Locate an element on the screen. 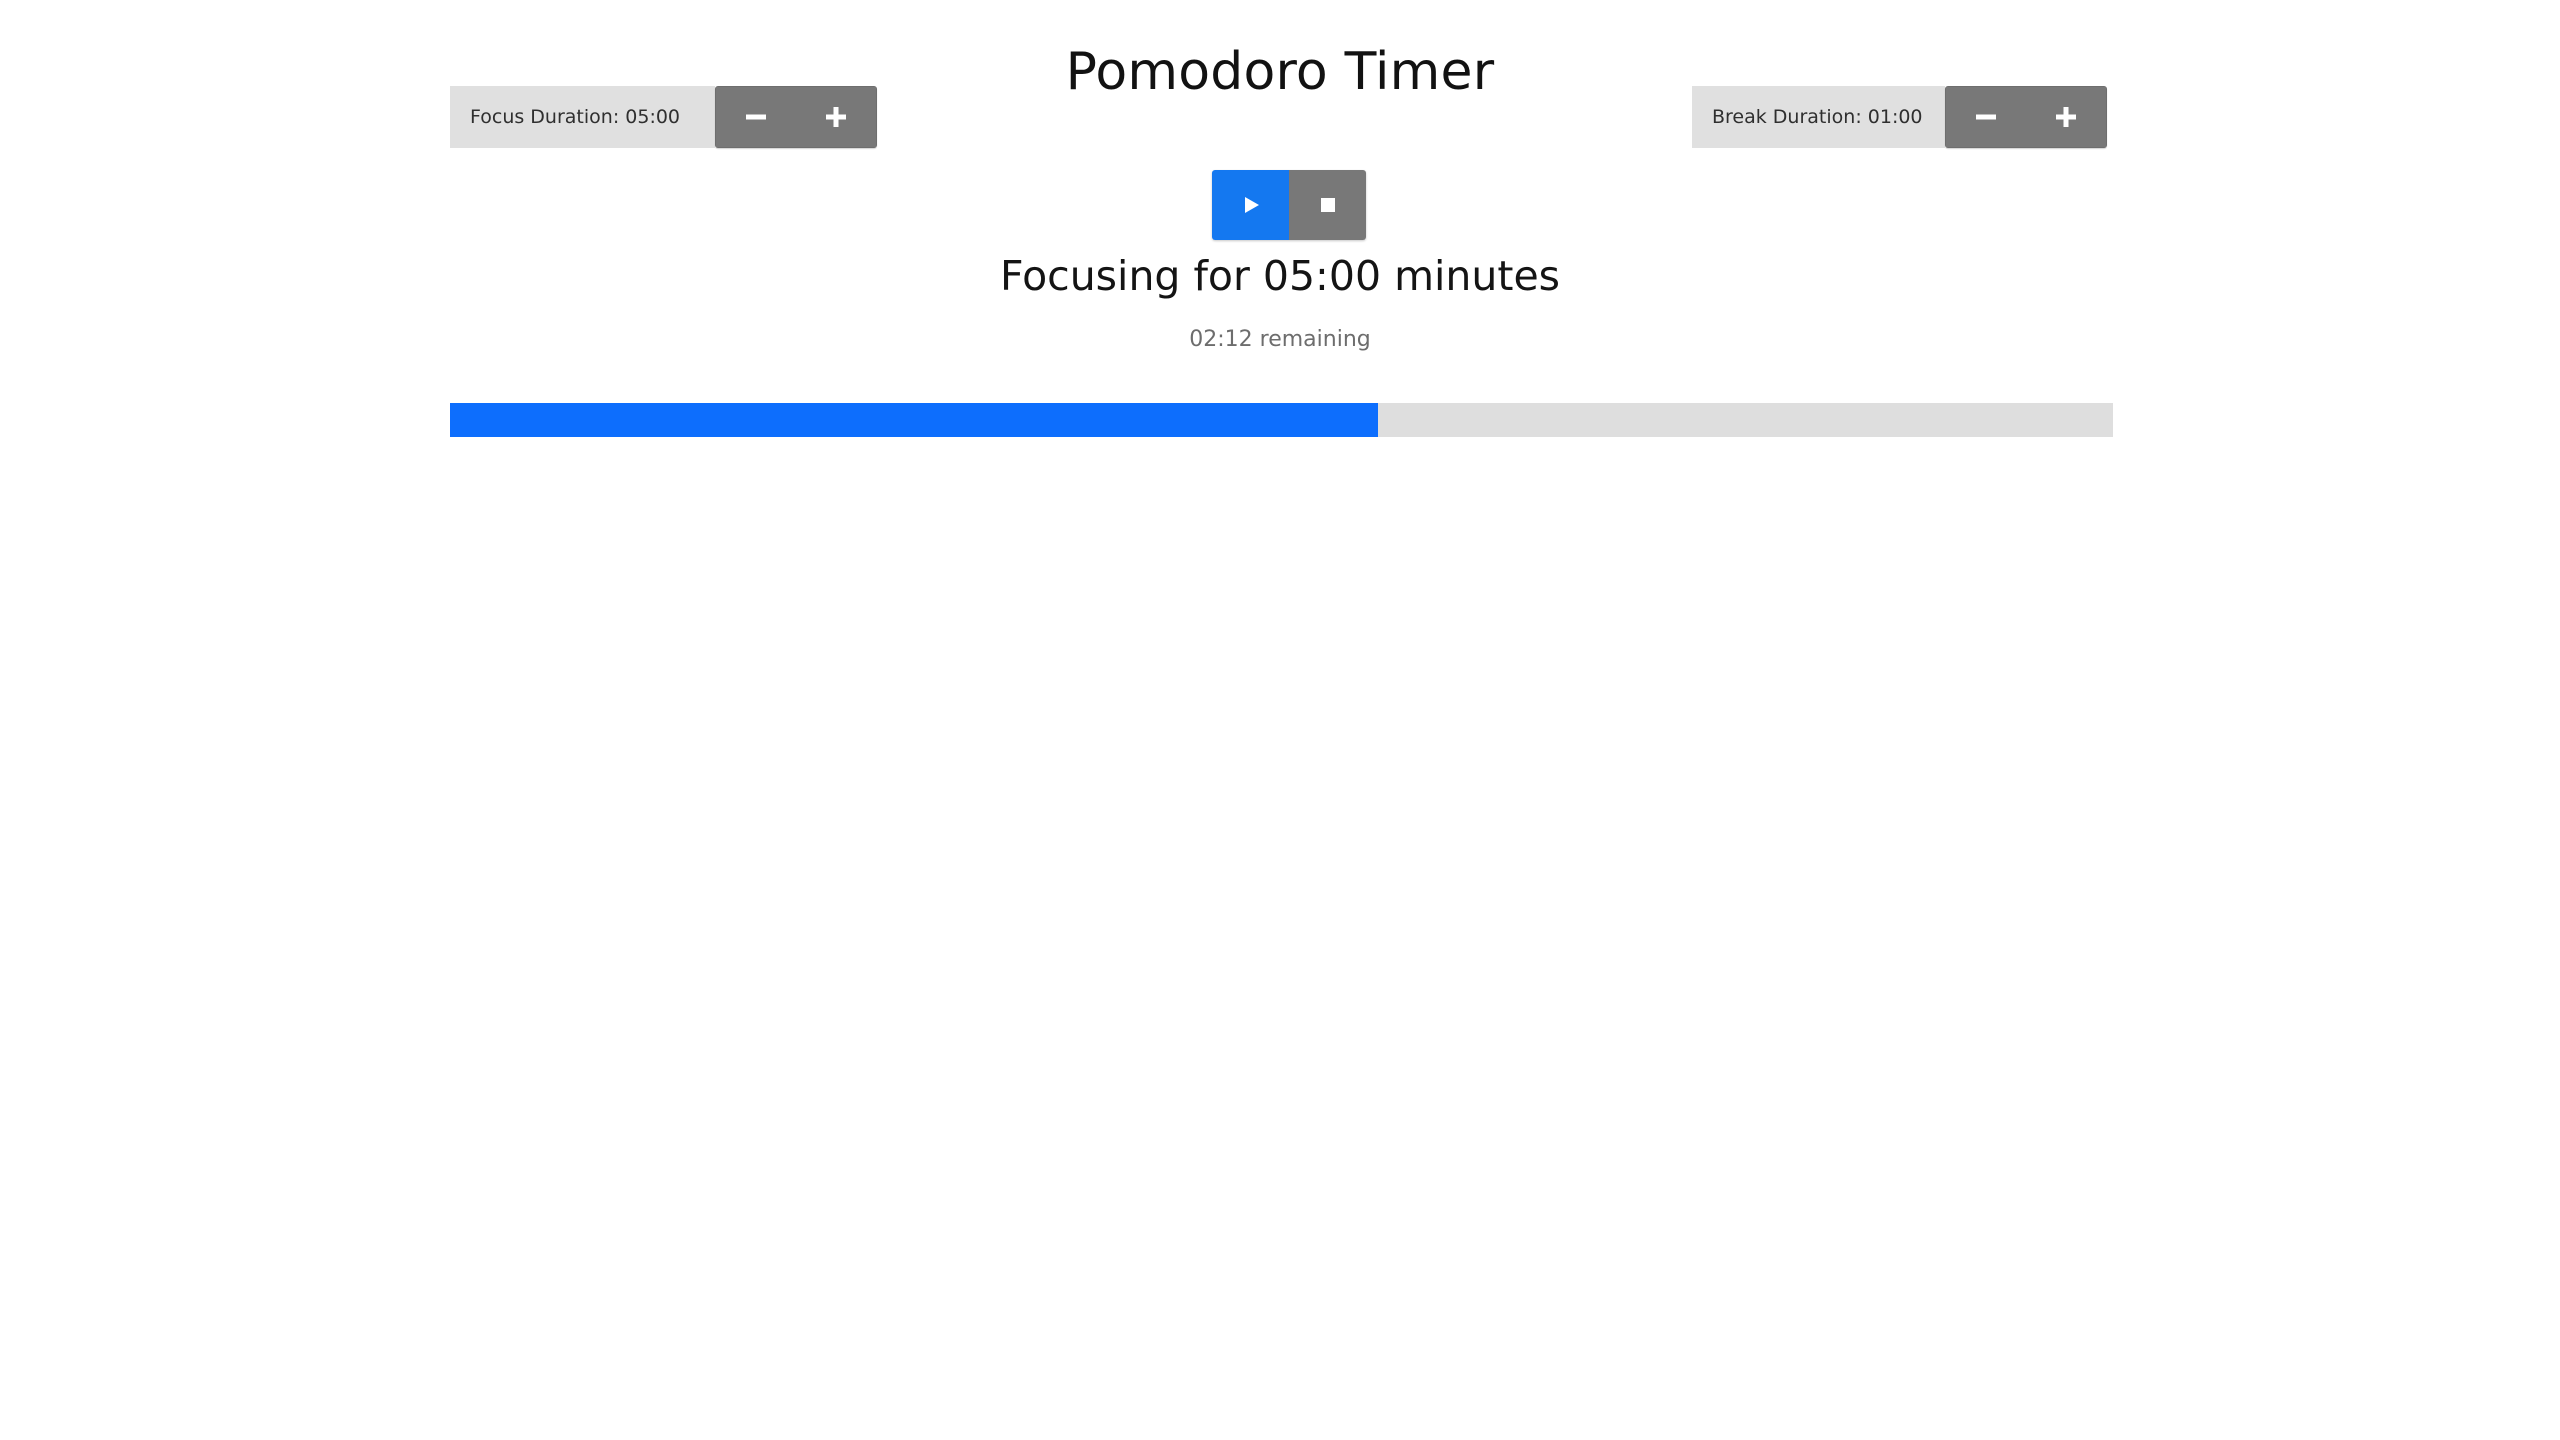 The width and height of the screenshot is (2560, 1440). focus-duration-label: Focus Duration: 05:00 is located at coordinates (582, 117).